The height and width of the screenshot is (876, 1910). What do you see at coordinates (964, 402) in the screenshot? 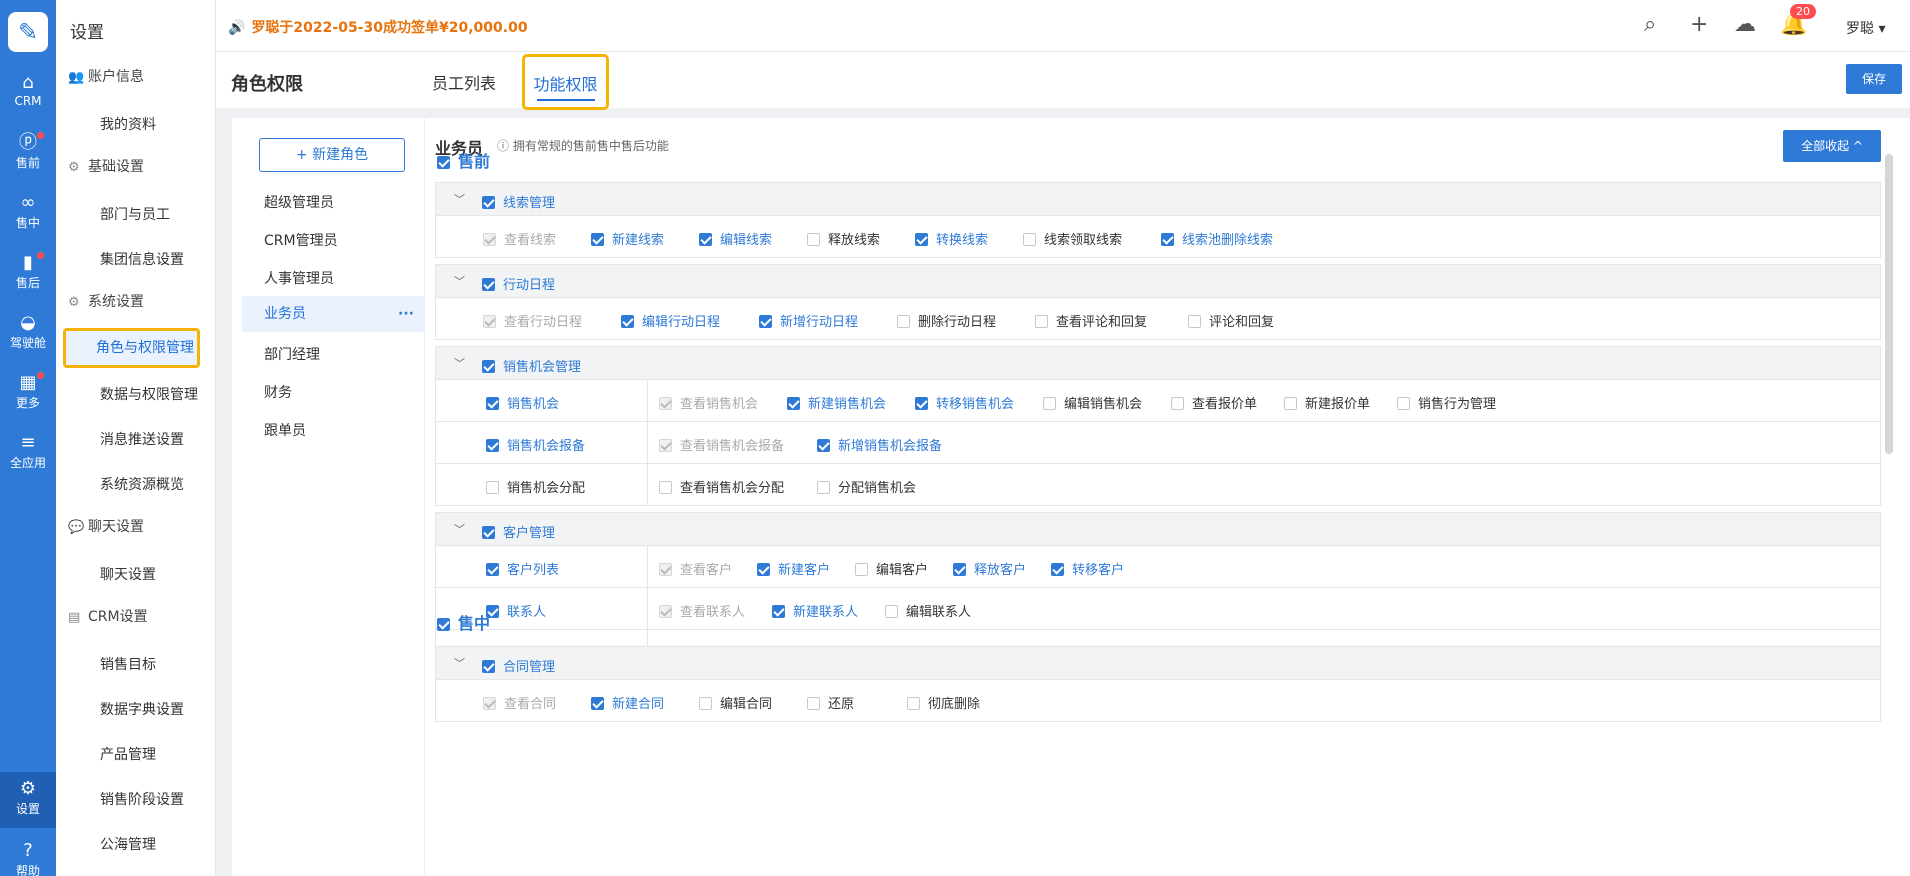
I see `permission-option: 转移销售机会` at bounding box center [964, 402].